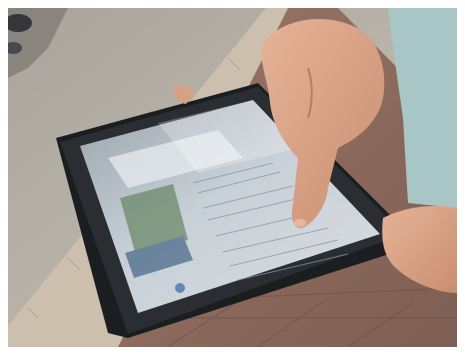 This screenshot has width=465, height=354. I want to click on fingertip, so click(300, 223).